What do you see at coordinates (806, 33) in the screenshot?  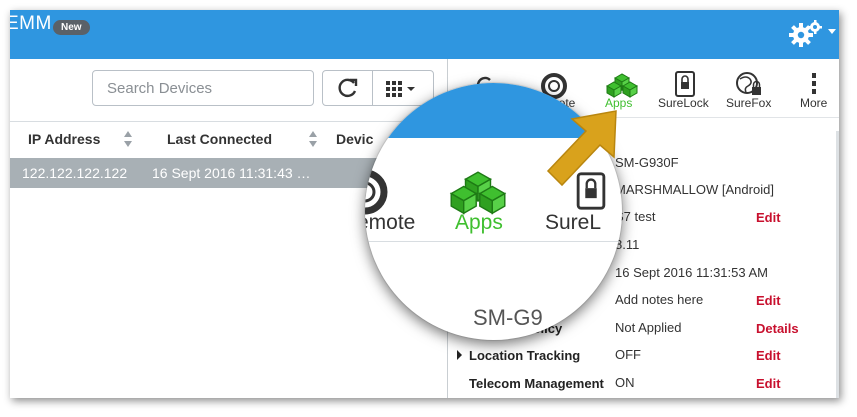 I see `settings-gear-icon` at bounding box center [806, 33].